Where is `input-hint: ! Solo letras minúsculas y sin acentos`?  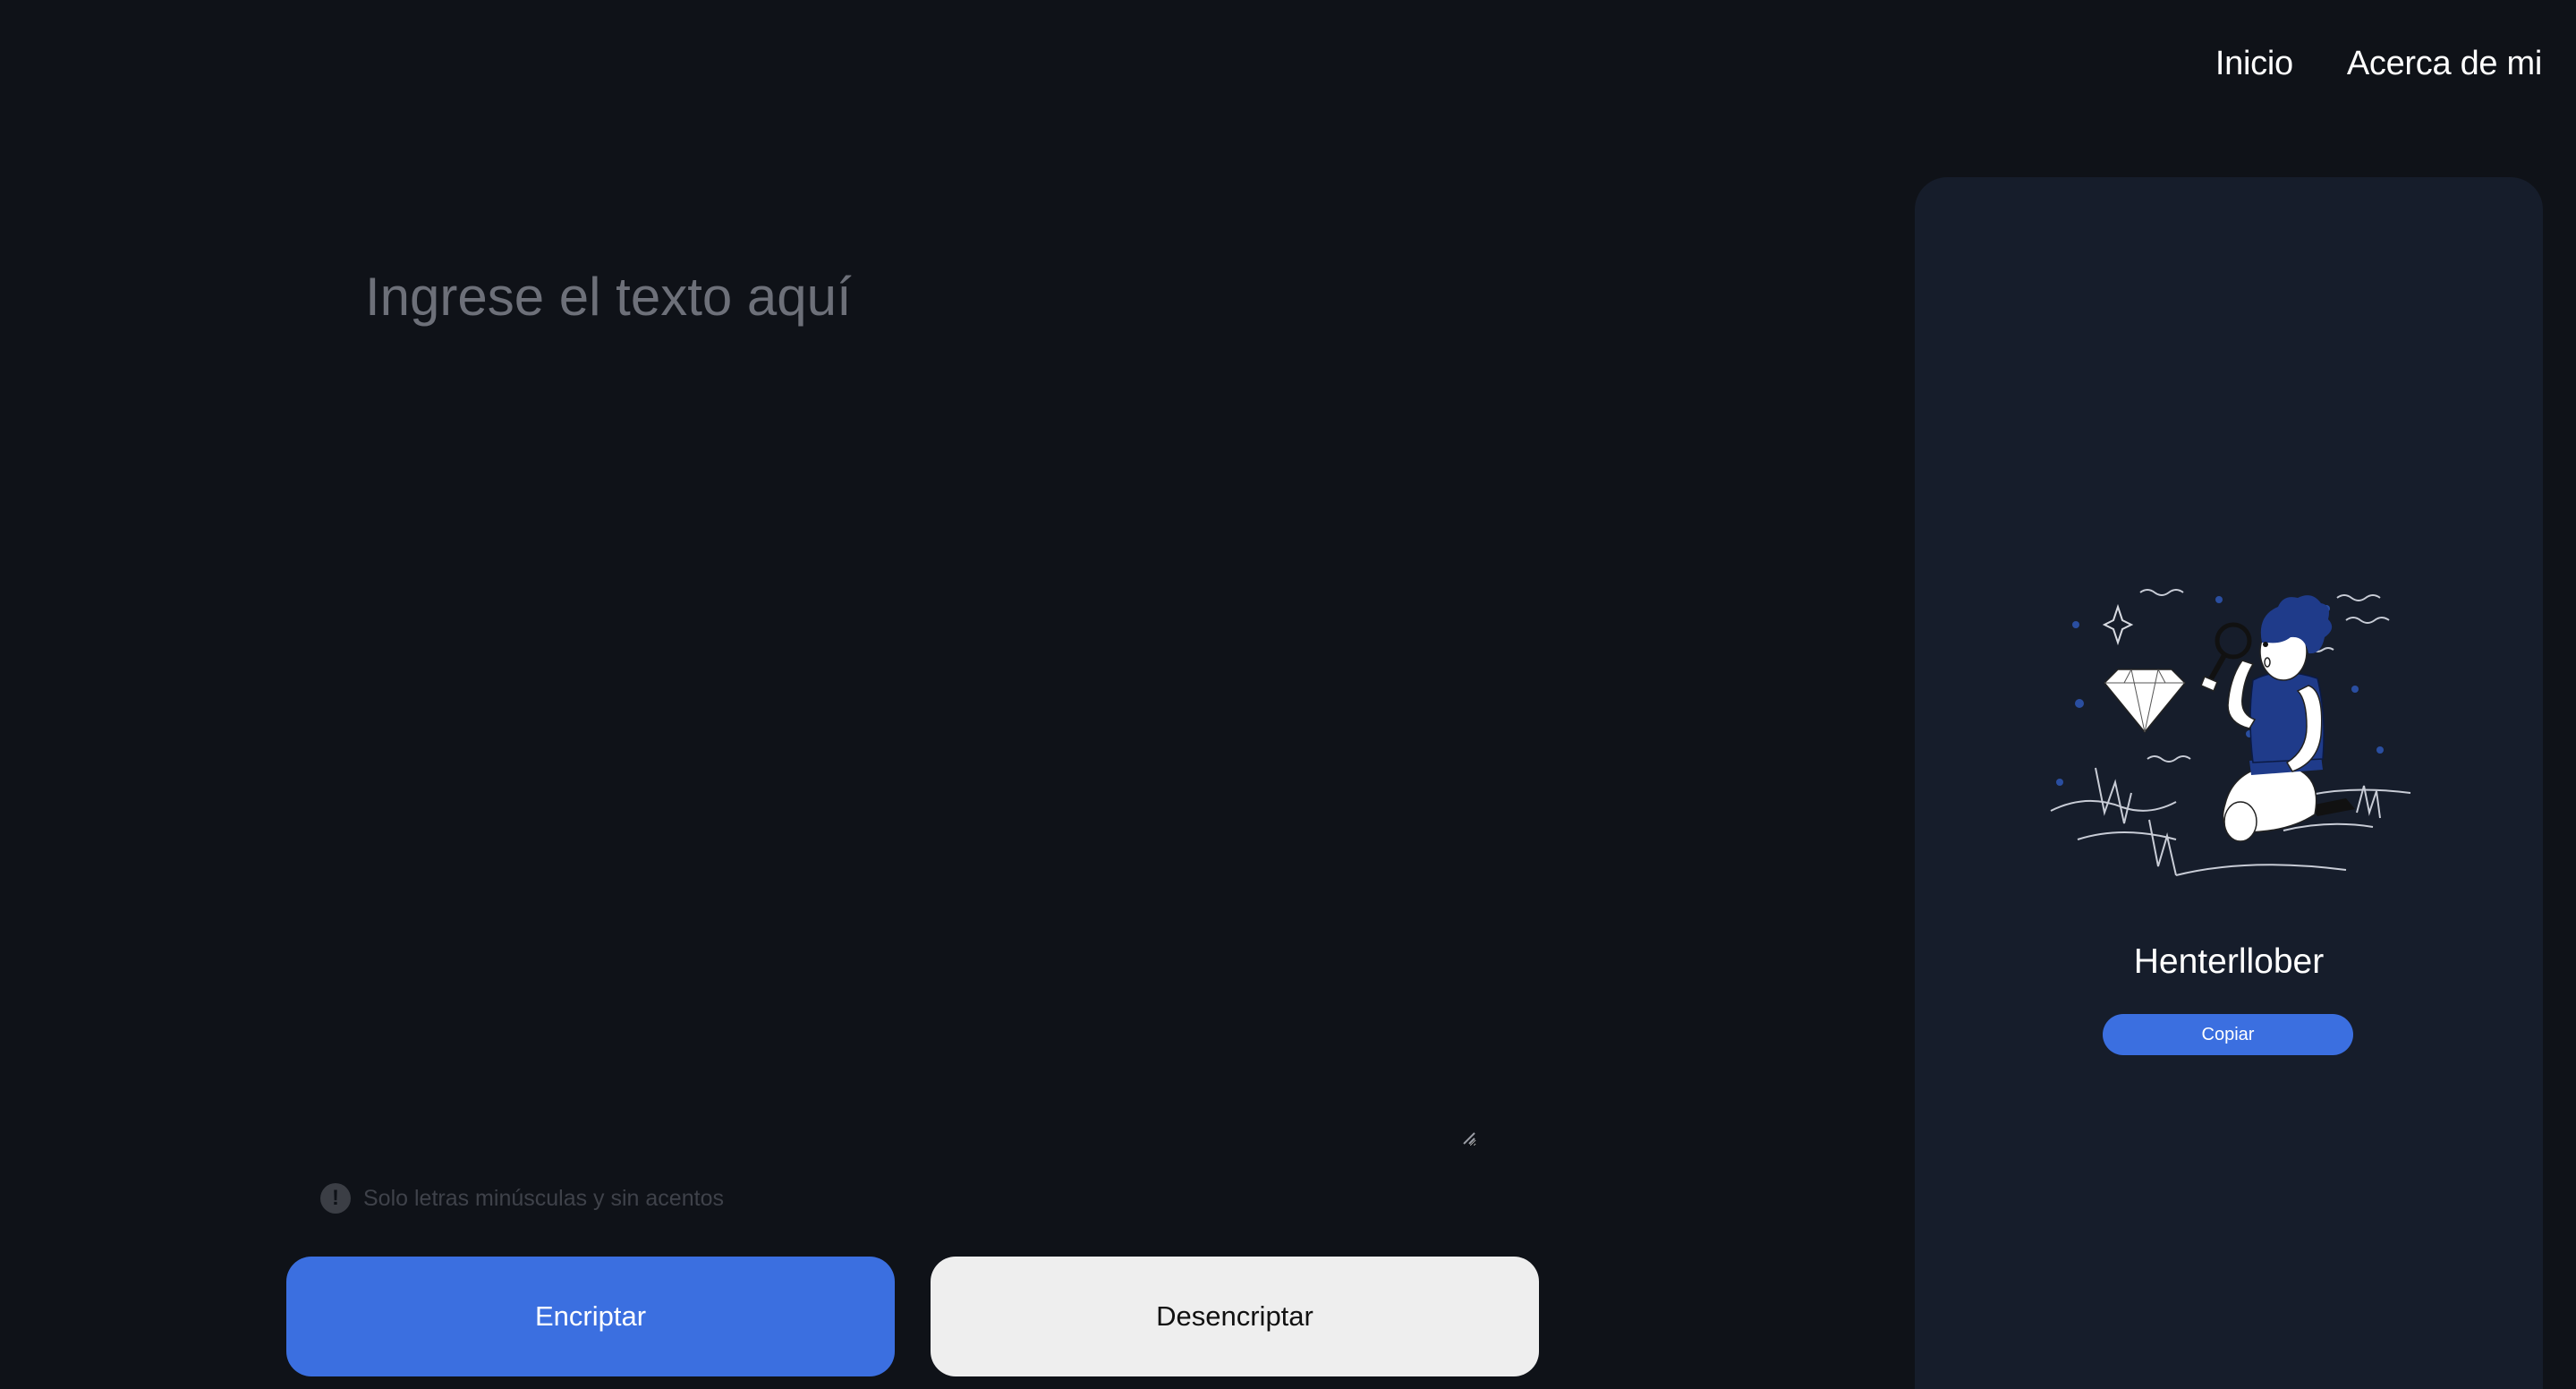 input-hint: ! Solo letras minúsculas y sin acentos is located at coordinates (522, 1198).